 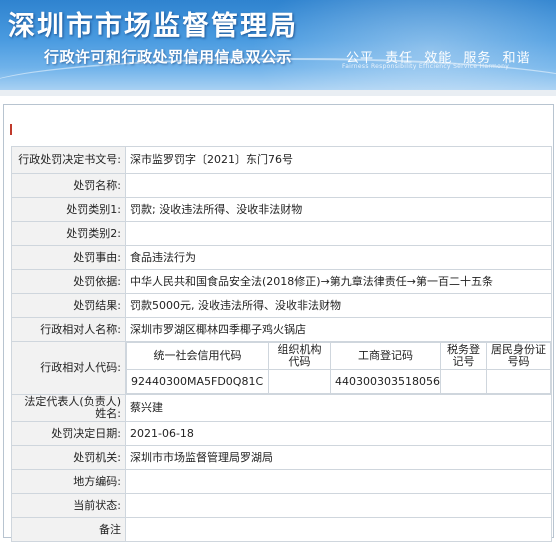 I want to click on row-label: 处罚机关:, so click(x=68, y=457).